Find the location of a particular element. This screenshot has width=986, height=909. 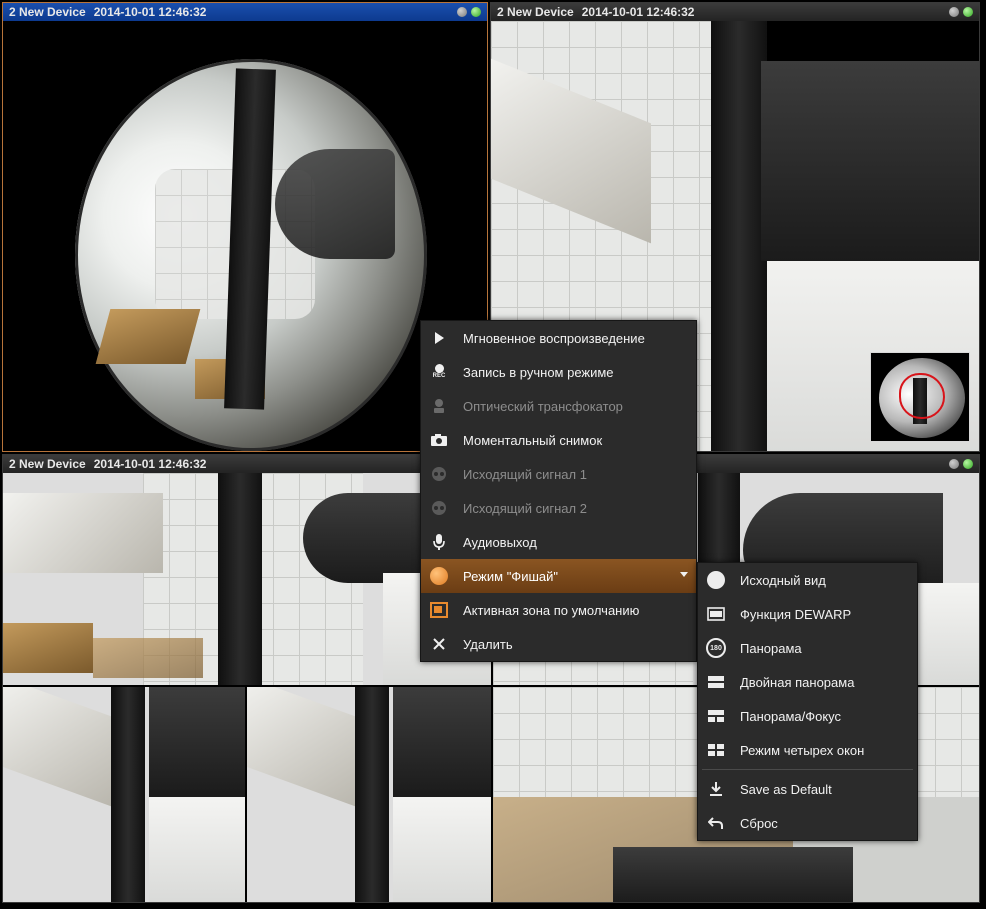

menu-item-optical-zoom: Оптический трансфокатор is located at coordinates (558, 406).